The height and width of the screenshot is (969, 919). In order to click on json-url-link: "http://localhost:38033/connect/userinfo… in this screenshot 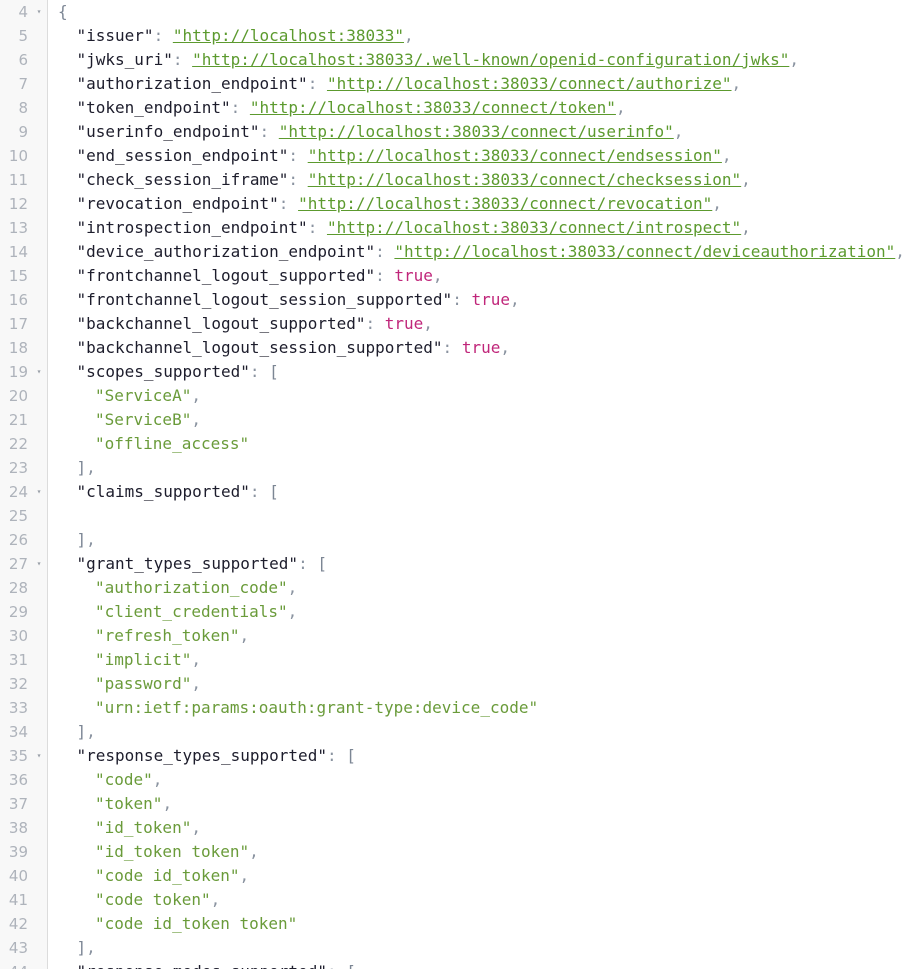, I will do `click(476, 131)`.